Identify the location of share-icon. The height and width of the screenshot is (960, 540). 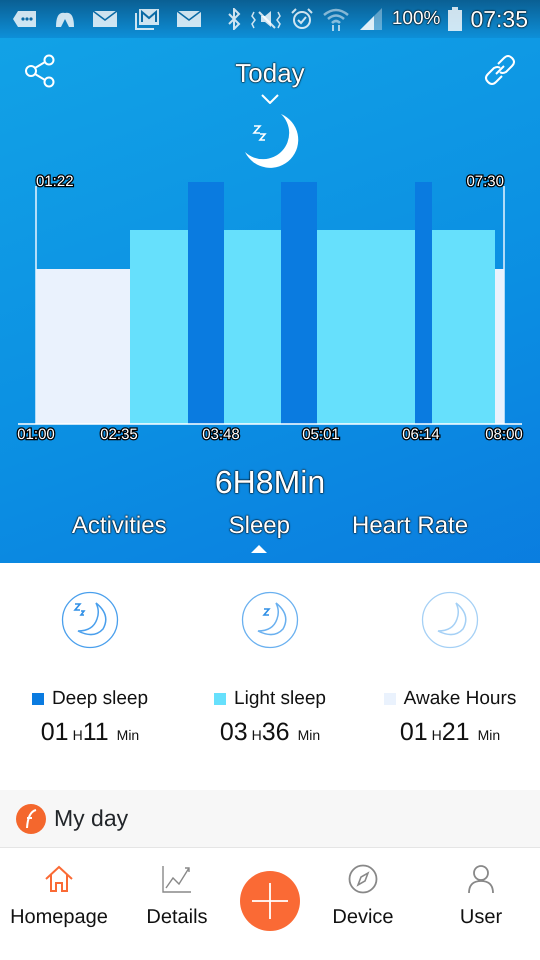
(40, 71).